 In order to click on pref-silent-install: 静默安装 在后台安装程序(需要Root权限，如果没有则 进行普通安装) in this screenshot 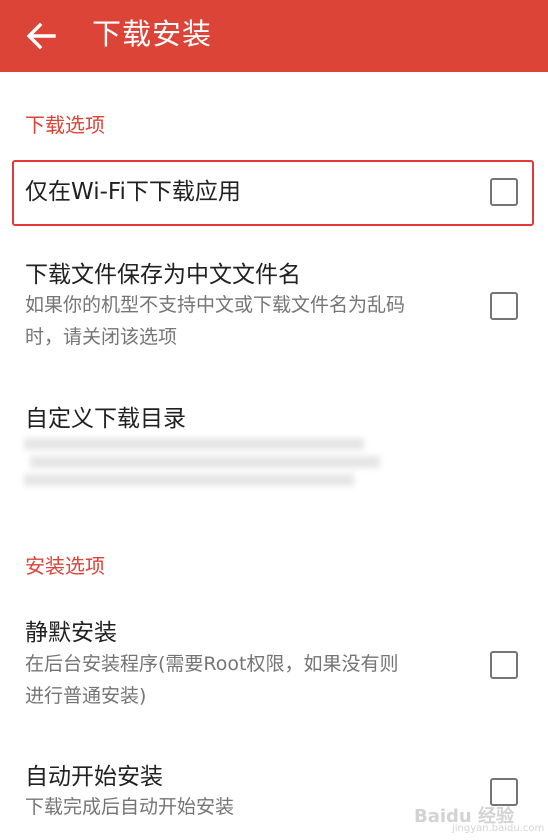, I will do `click(274, 664)`.